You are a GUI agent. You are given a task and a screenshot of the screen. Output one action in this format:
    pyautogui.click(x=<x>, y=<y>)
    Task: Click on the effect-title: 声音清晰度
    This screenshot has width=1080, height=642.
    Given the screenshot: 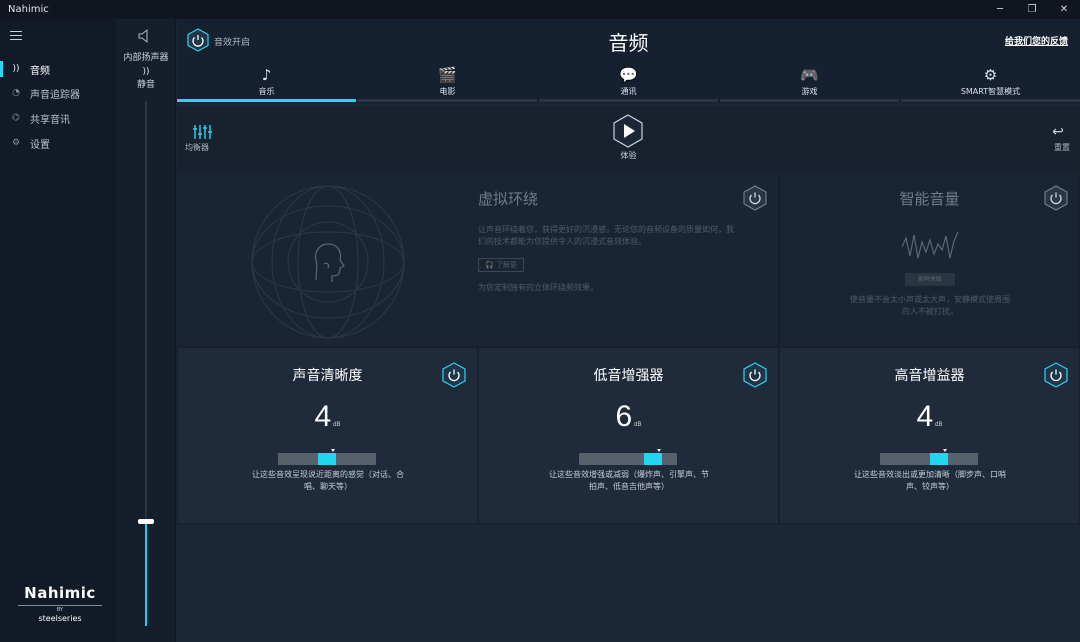 What is the action you would take?
    pyautogui.click(x=327, y=376)
    